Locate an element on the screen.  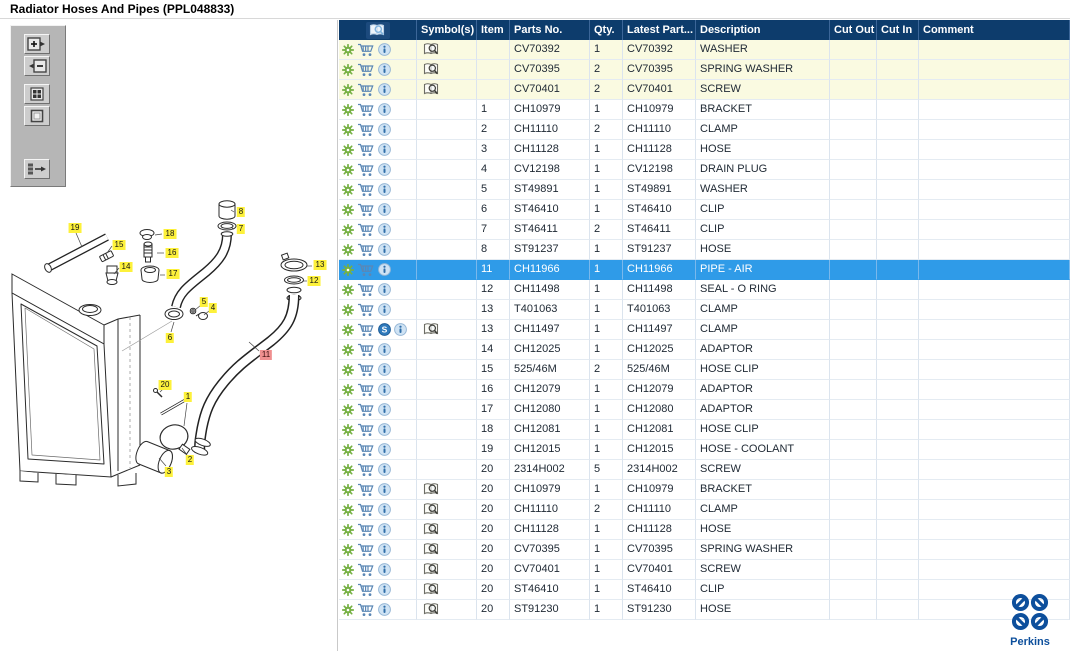
list-export-button is located at coordinates (37, 169).